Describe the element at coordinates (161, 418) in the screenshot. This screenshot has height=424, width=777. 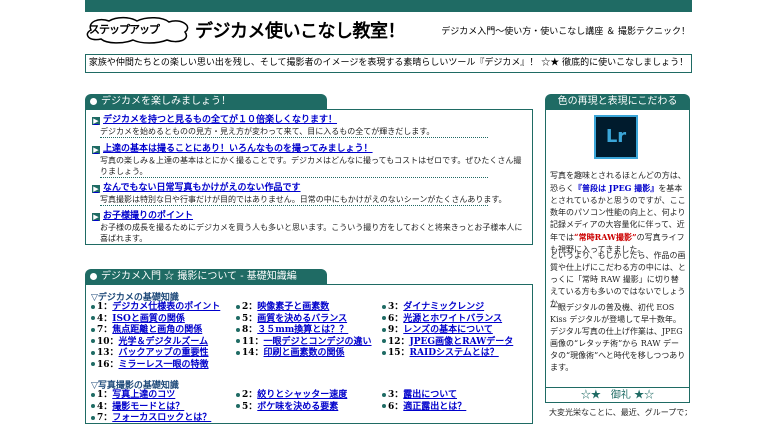
I see `link-label: フォーカスロックとは？` at that location.